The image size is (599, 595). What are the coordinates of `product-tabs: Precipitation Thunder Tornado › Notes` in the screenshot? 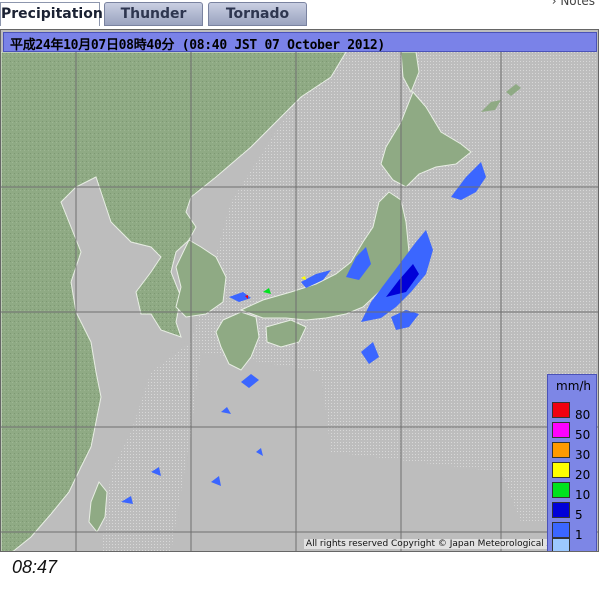 It's located at (299, 14).